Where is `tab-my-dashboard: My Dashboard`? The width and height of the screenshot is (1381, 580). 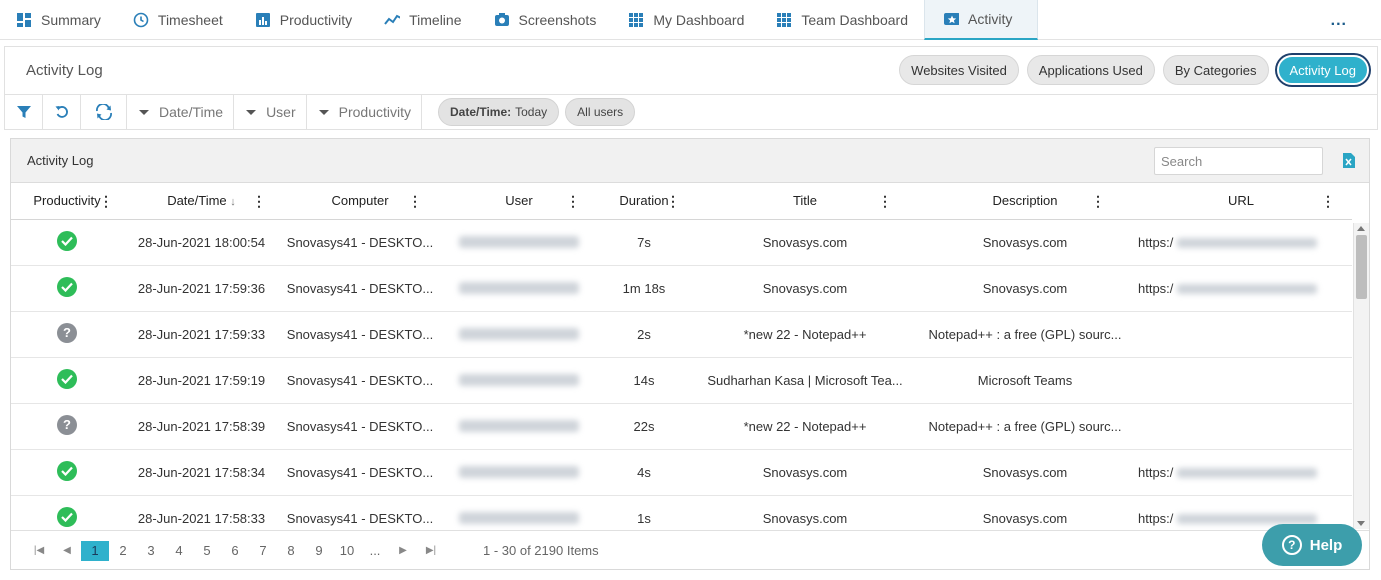
tab-my-dashboard: My Dashboard is located at coordinates (686, 20).